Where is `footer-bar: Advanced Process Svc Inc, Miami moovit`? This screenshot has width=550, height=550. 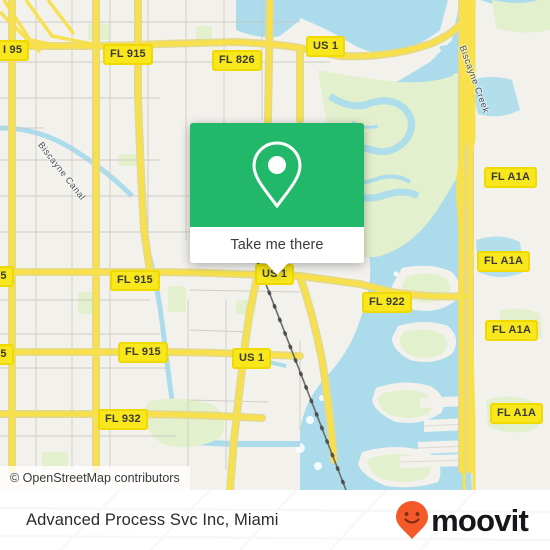 footer-bar: Advanced Process Svc Inc, Miami moovit is located at coordinates (275, 520).